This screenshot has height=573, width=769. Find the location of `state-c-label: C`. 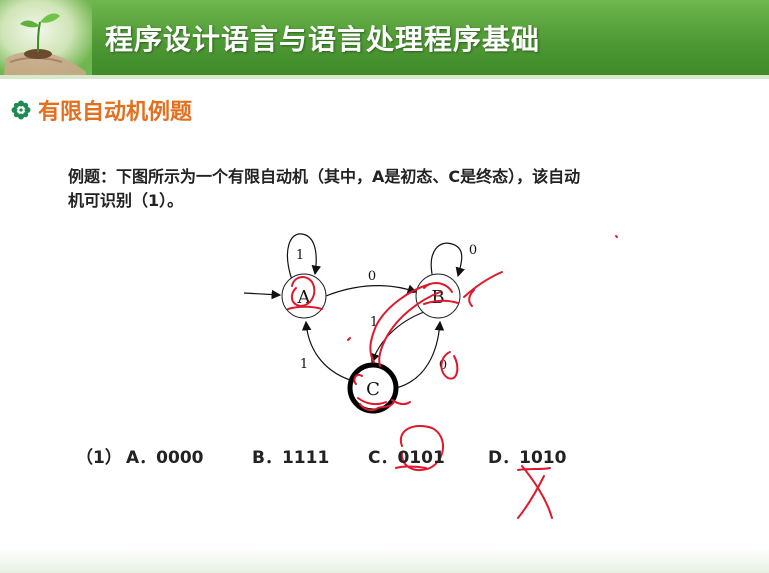

state-c-label: C is located at coordinates (373, 389).